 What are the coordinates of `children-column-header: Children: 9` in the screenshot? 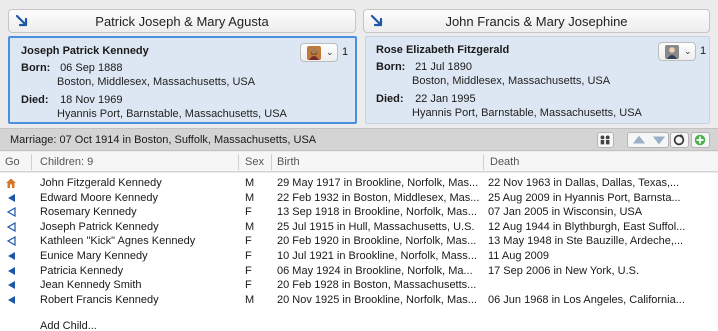 It's located at (66, 162).